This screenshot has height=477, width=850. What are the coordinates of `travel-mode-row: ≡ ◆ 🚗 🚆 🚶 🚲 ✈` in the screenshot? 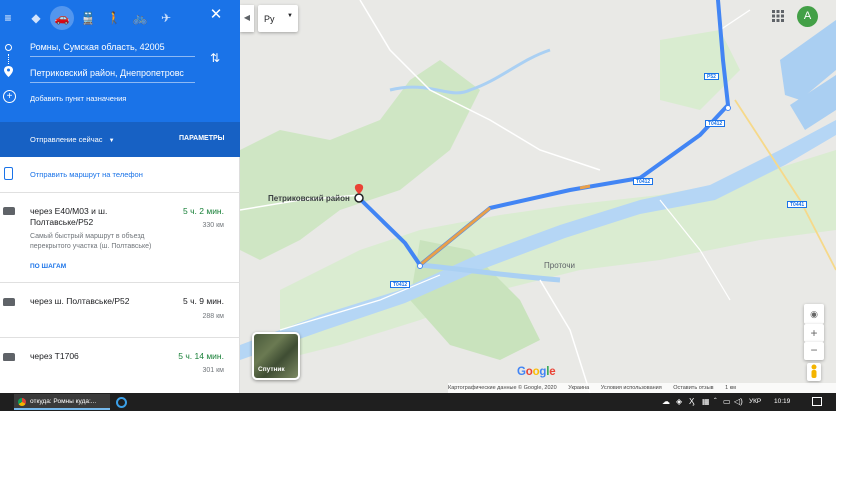 It's located at (120, 18).